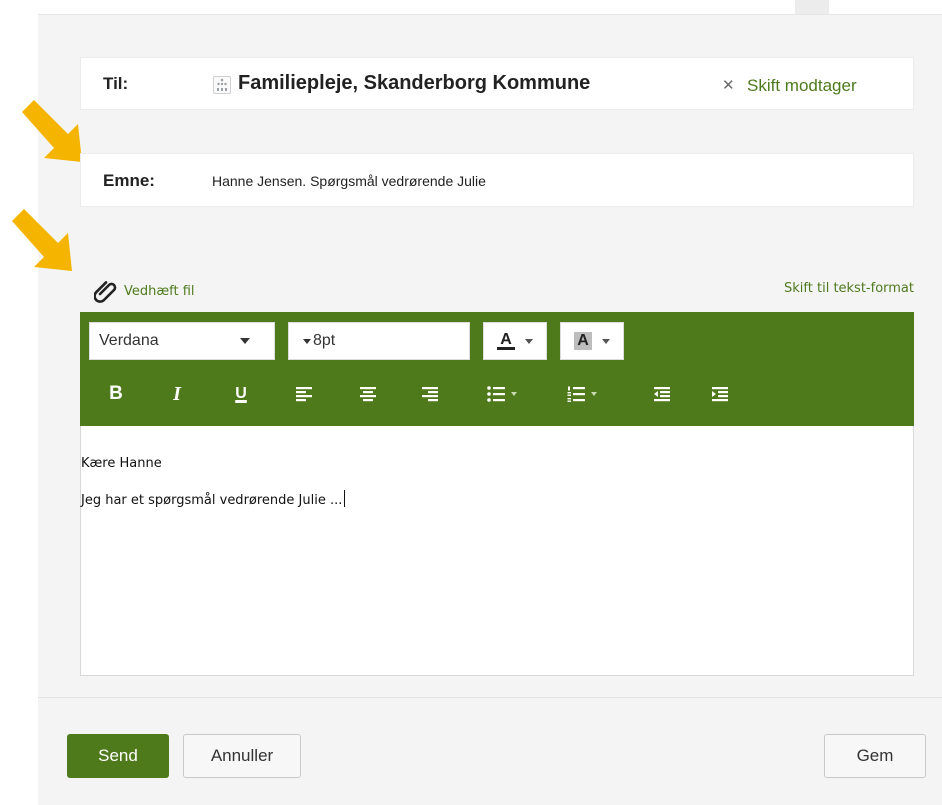 The width and height of the screenshot is (942, 805). I want to click on align-center-button, so click(368, 394).